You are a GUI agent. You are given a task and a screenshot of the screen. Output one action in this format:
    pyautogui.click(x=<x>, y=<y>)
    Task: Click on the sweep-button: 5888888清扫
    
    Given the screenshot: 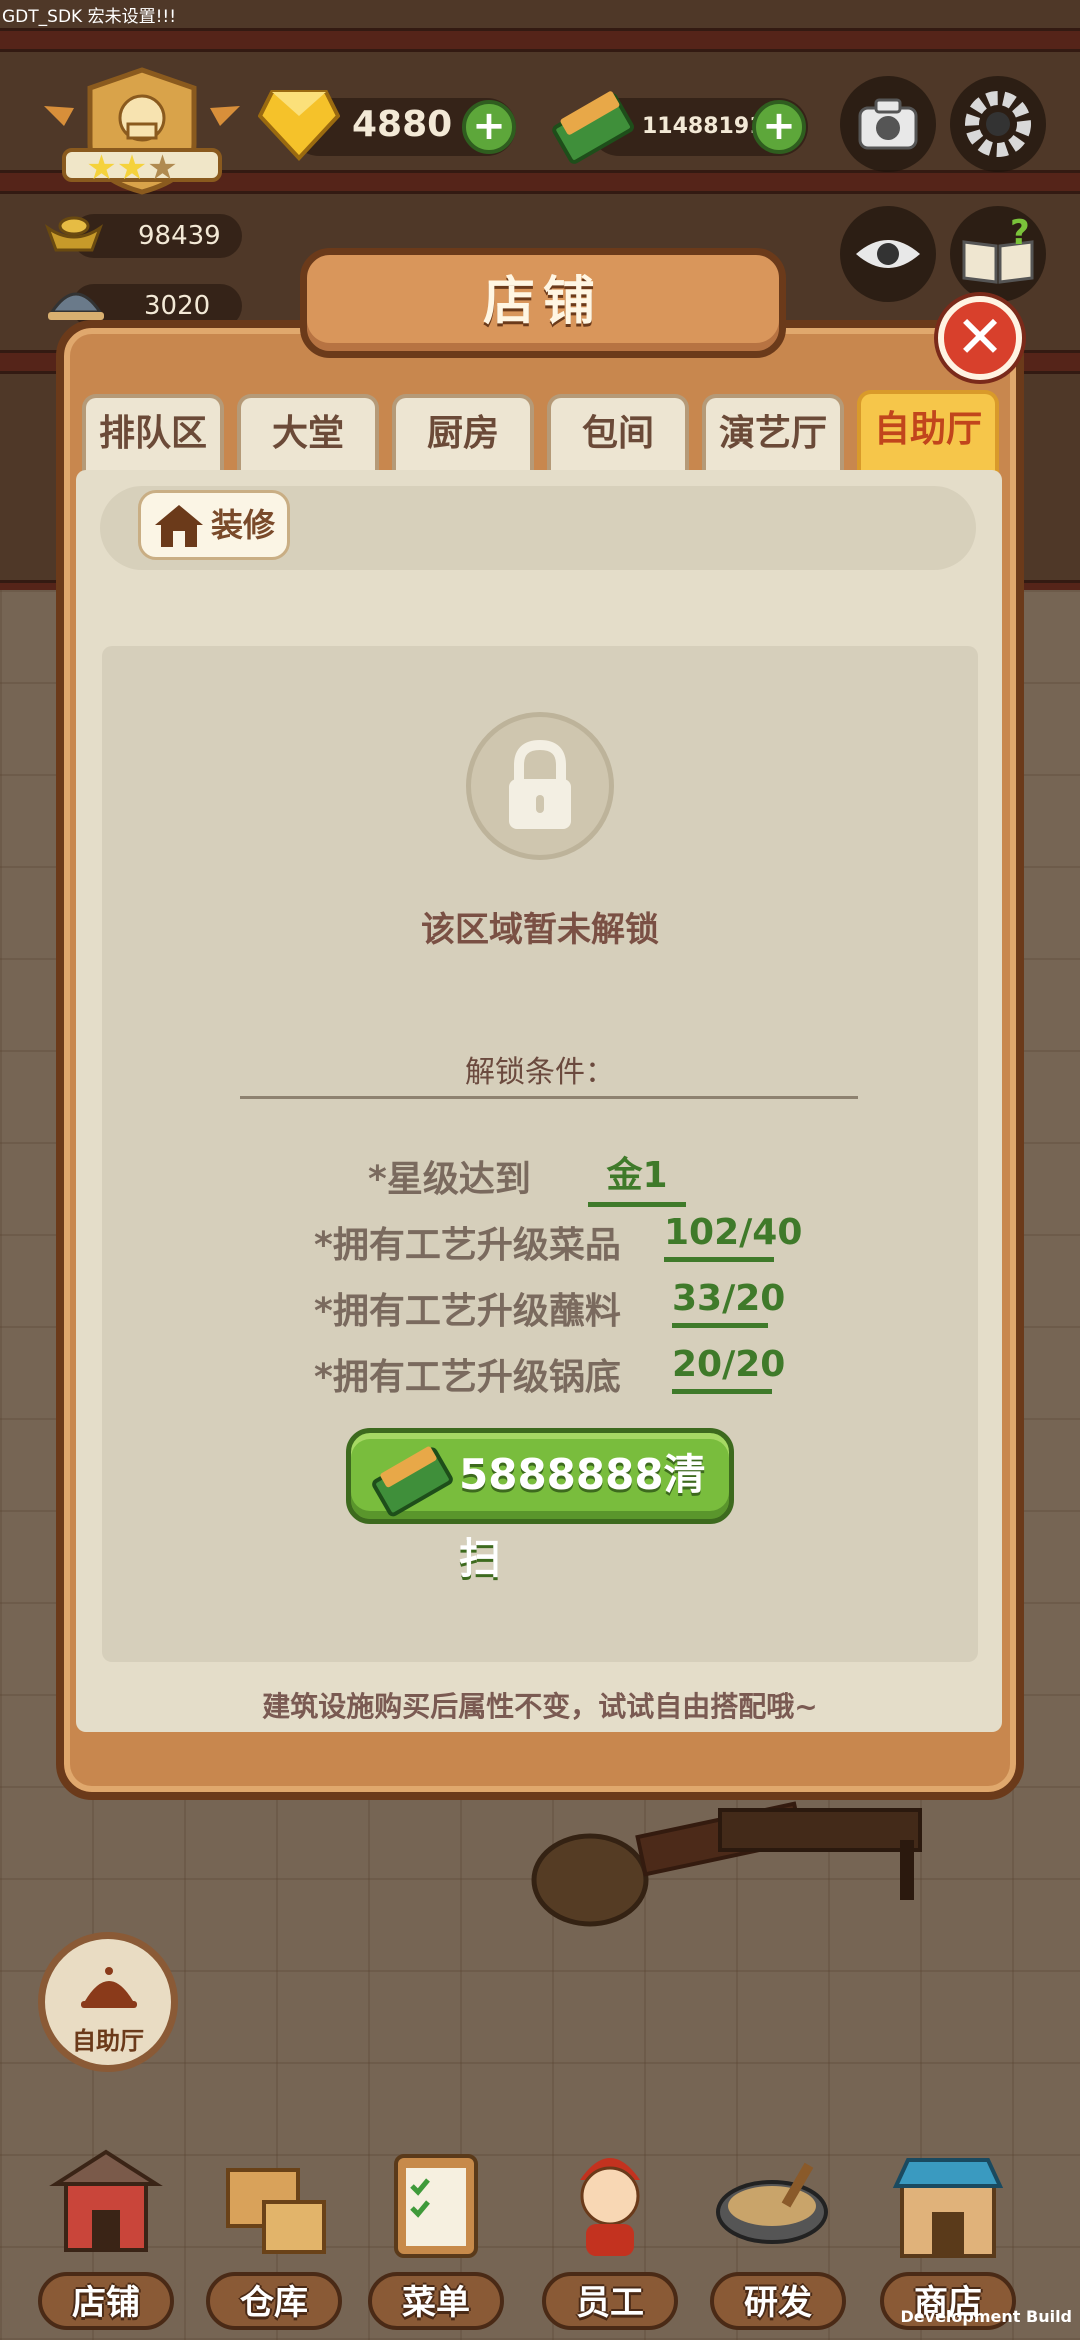 What is the action you would take?
    pyautogui.click(x=540, y=1505)
    